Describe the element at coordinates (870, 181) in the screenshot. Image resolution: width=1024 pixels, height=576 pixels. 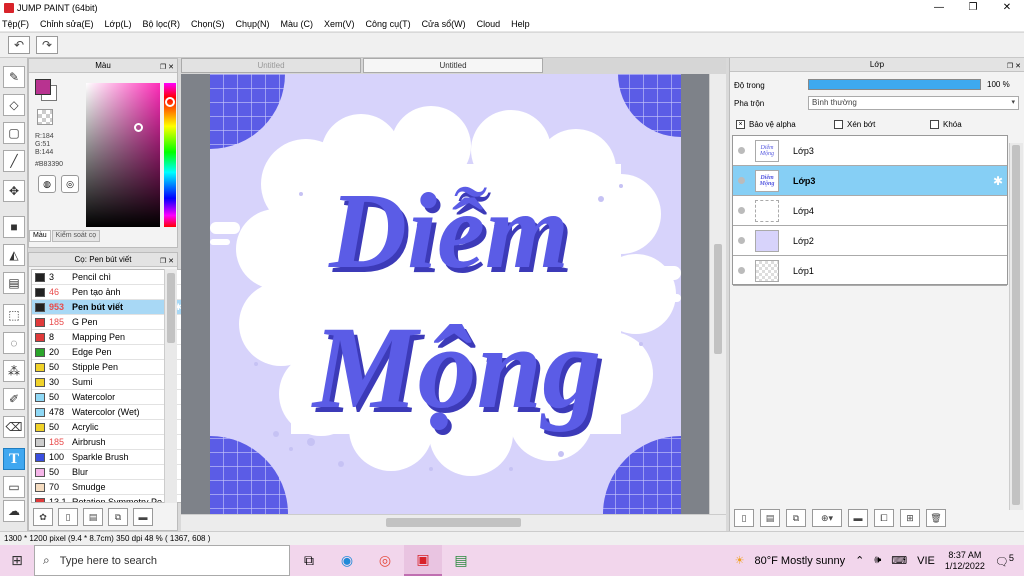
I see `layer-item: Diễm Mộng Lớp3 ✱` at that location.